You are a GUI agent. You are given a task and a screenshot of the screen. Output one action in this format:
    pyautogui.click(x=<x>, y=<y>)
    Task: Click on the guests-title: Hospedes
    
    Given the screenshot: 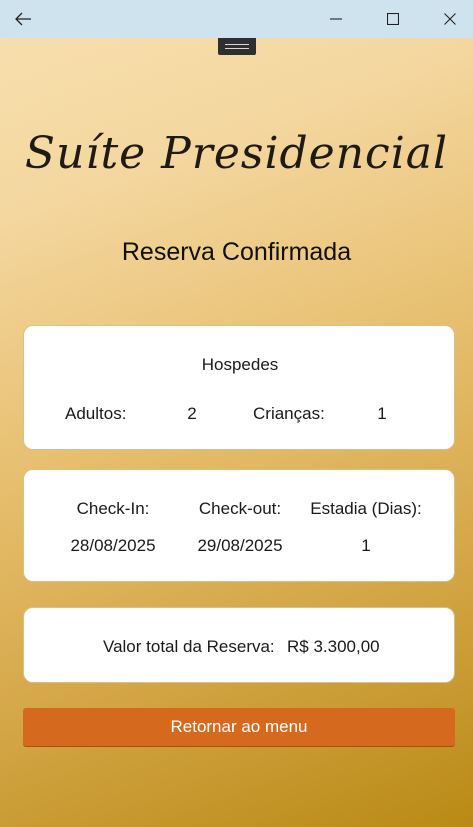 What is the action you would take?
    pyautogui.click(x=240, y=364)
    